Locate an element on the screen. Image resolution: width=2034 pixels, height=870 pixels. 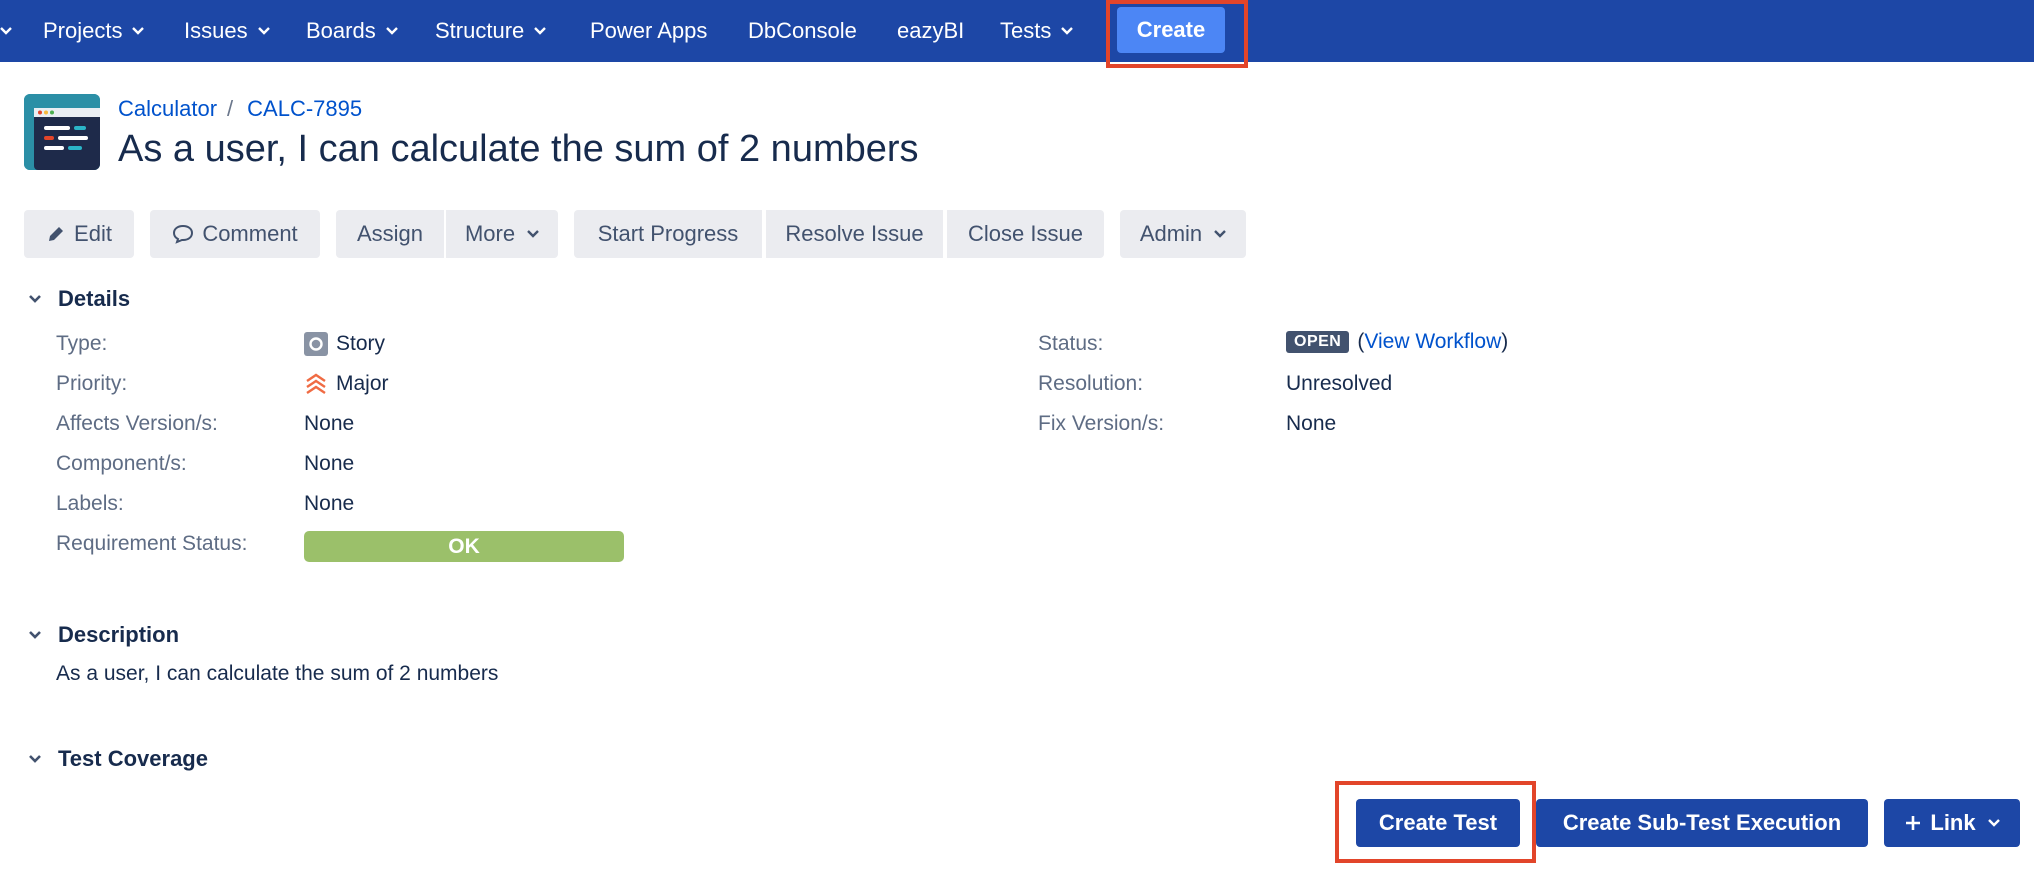
type-label: Type: is located at coordinates (82, 343).